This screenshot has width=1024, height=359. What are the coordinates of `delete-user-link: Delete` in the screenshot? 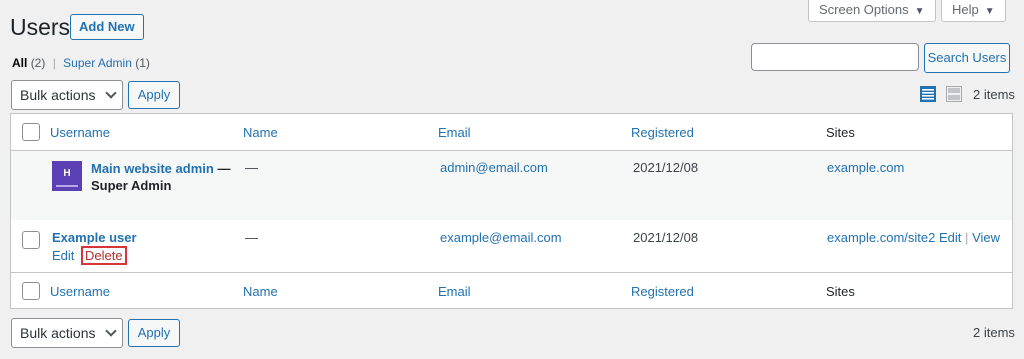 It's located at (104, 255).